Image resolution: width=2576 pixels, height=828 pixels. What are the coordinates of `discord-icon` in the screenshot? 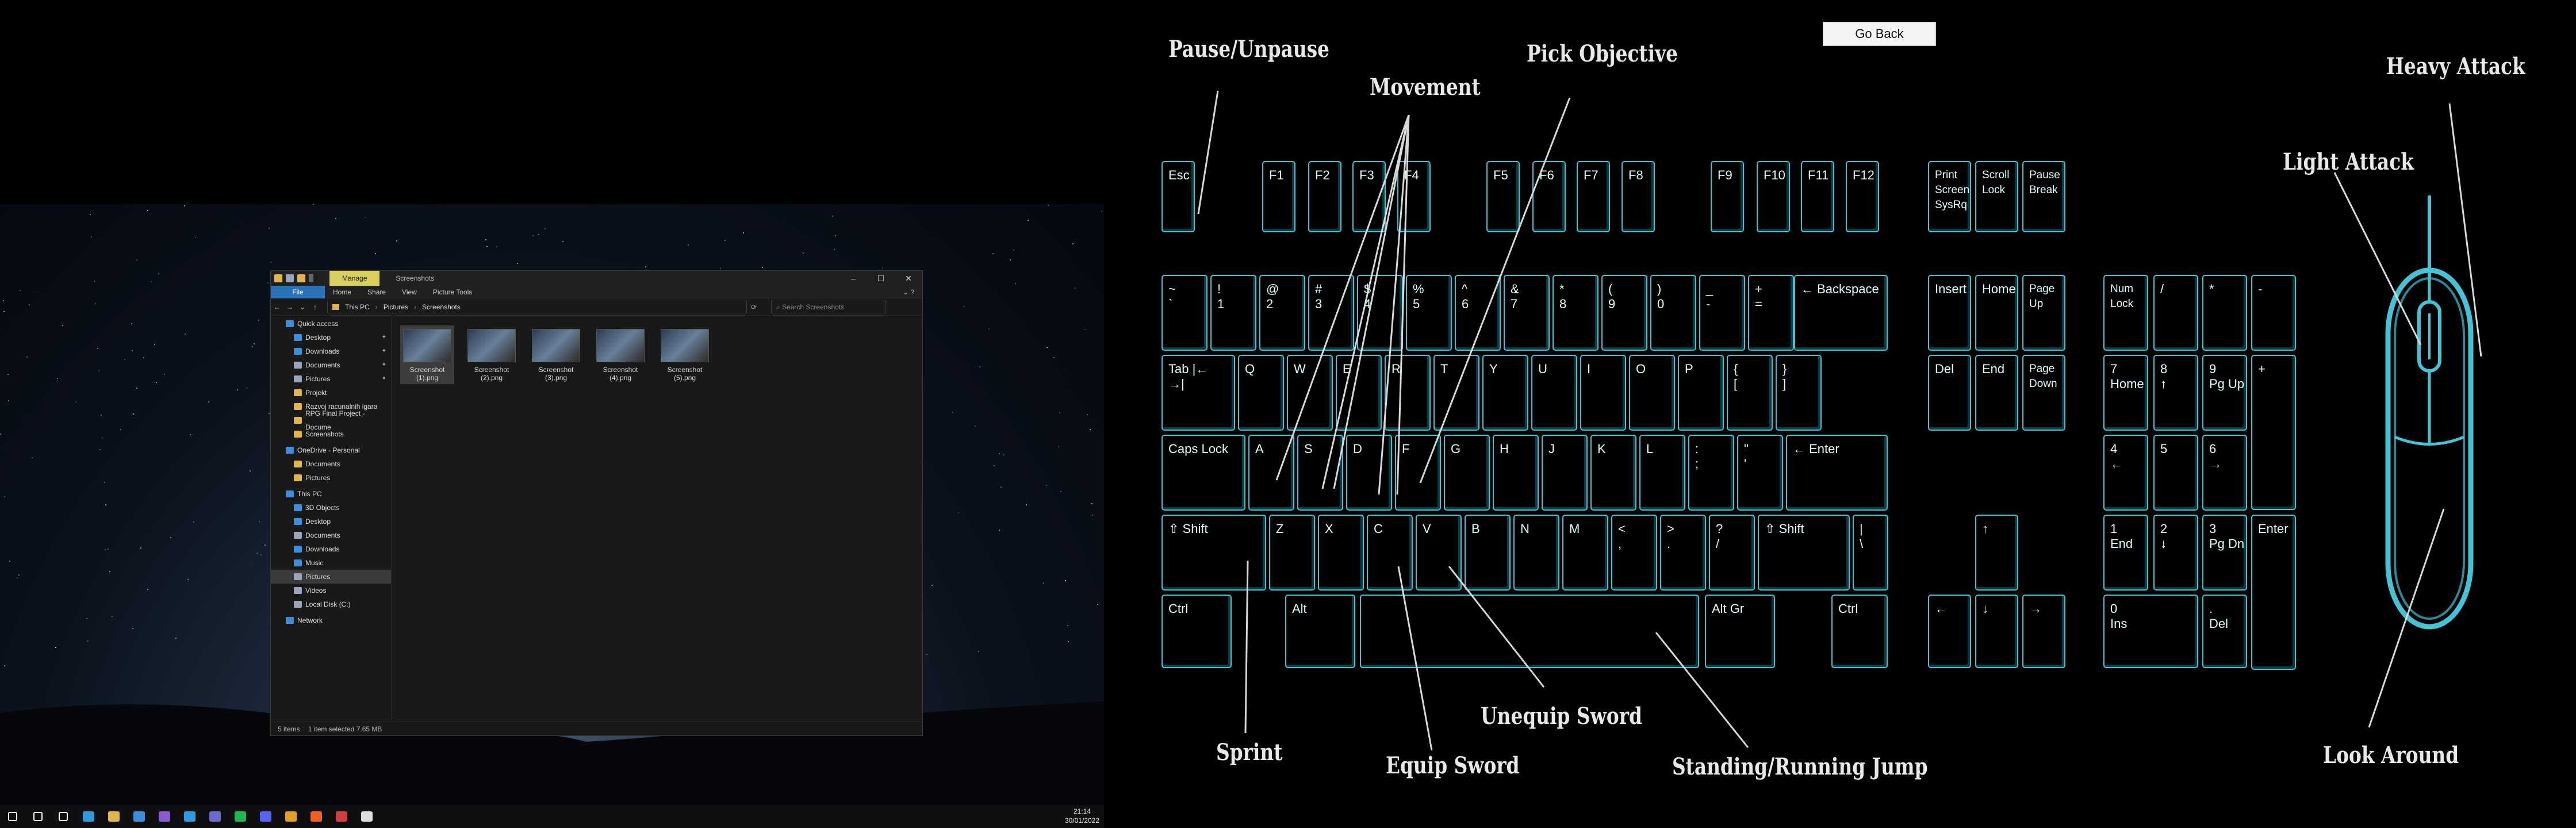 It's located at (265, 816).